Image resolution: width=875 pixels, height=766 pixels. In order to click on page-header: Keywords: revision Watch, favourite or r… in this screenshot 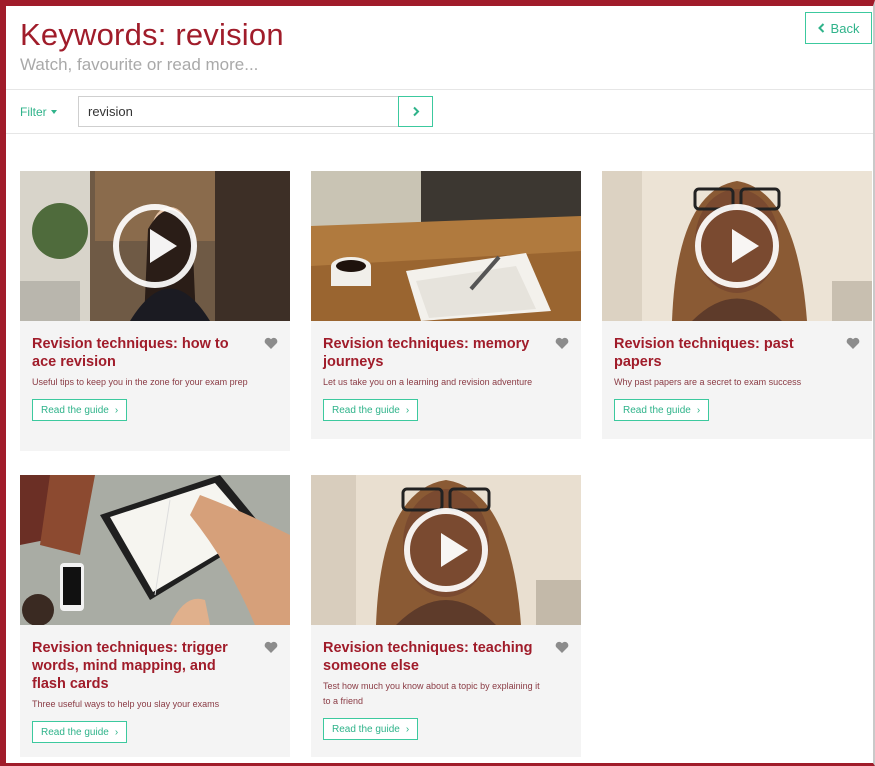, I will do `click(152, 46)`.